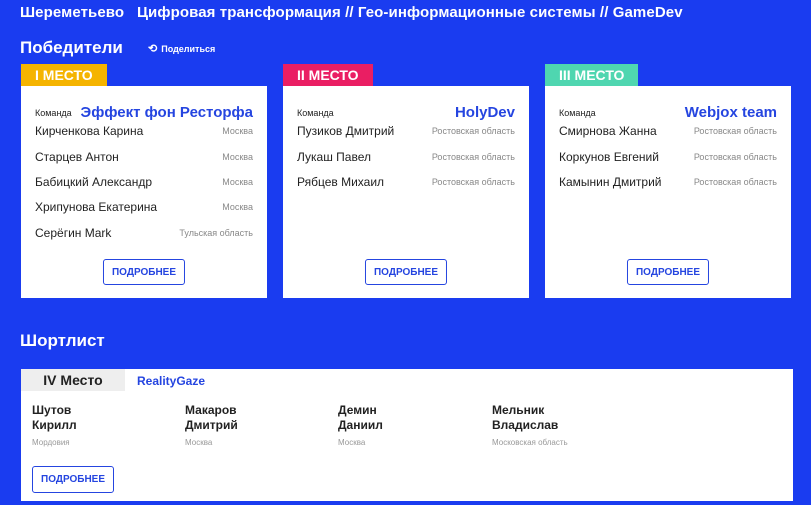  I want to click on member-row: Камынин Дмитрий Ростовская область, so click(668, 182).